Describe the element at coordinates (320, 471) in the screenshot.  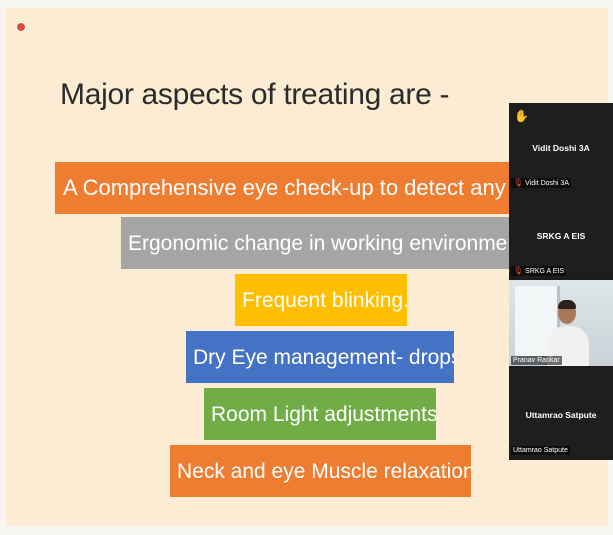
I see `bullet-6: Neck and eye Muscle relaxation.` at that location.